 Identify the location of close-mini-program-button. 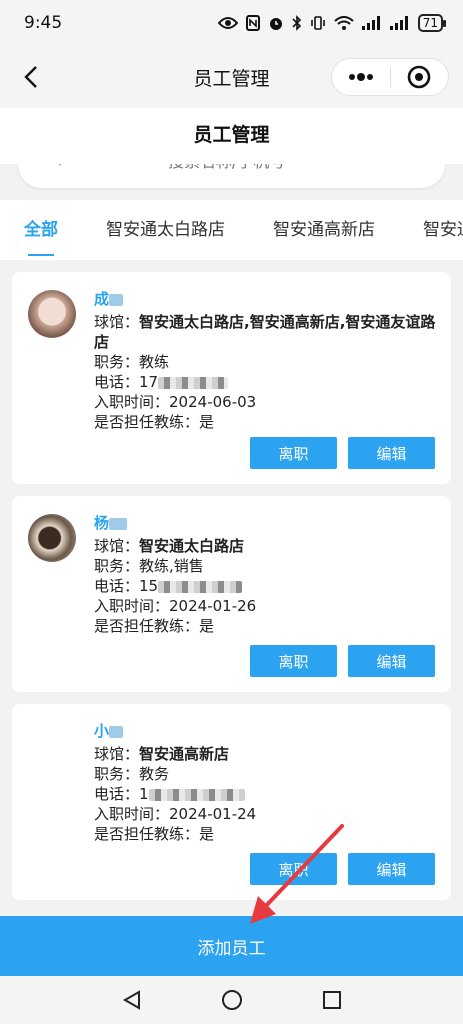
(420, 77).